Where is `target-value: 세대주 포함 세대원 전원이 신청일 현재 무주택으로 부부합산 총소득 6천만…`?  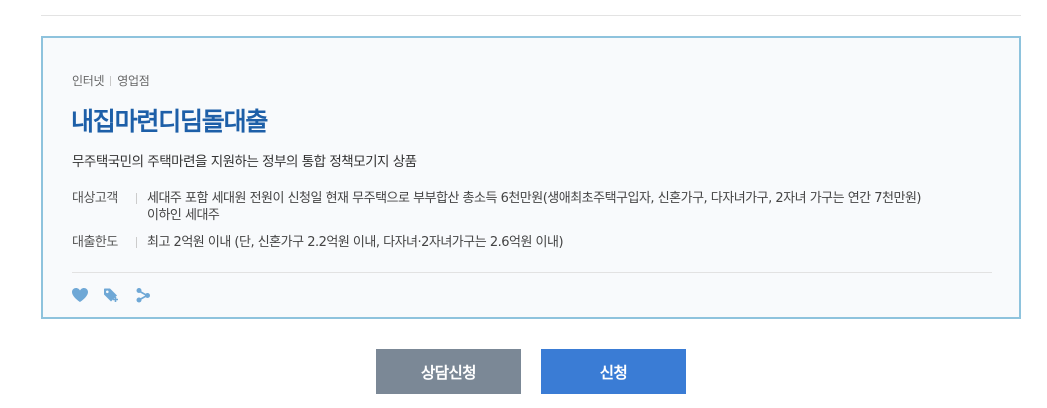 target-value: 세대주 포함 세대원 전원이 신청일 현재 무주택으로 부부합산 총소득 6천만… is located at coordinates (534, 207).